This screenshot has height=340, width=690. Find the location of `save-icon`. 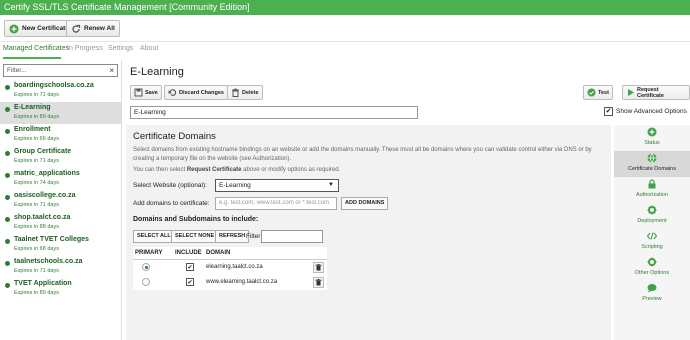

save-icon is located at coordinates (138, 92).